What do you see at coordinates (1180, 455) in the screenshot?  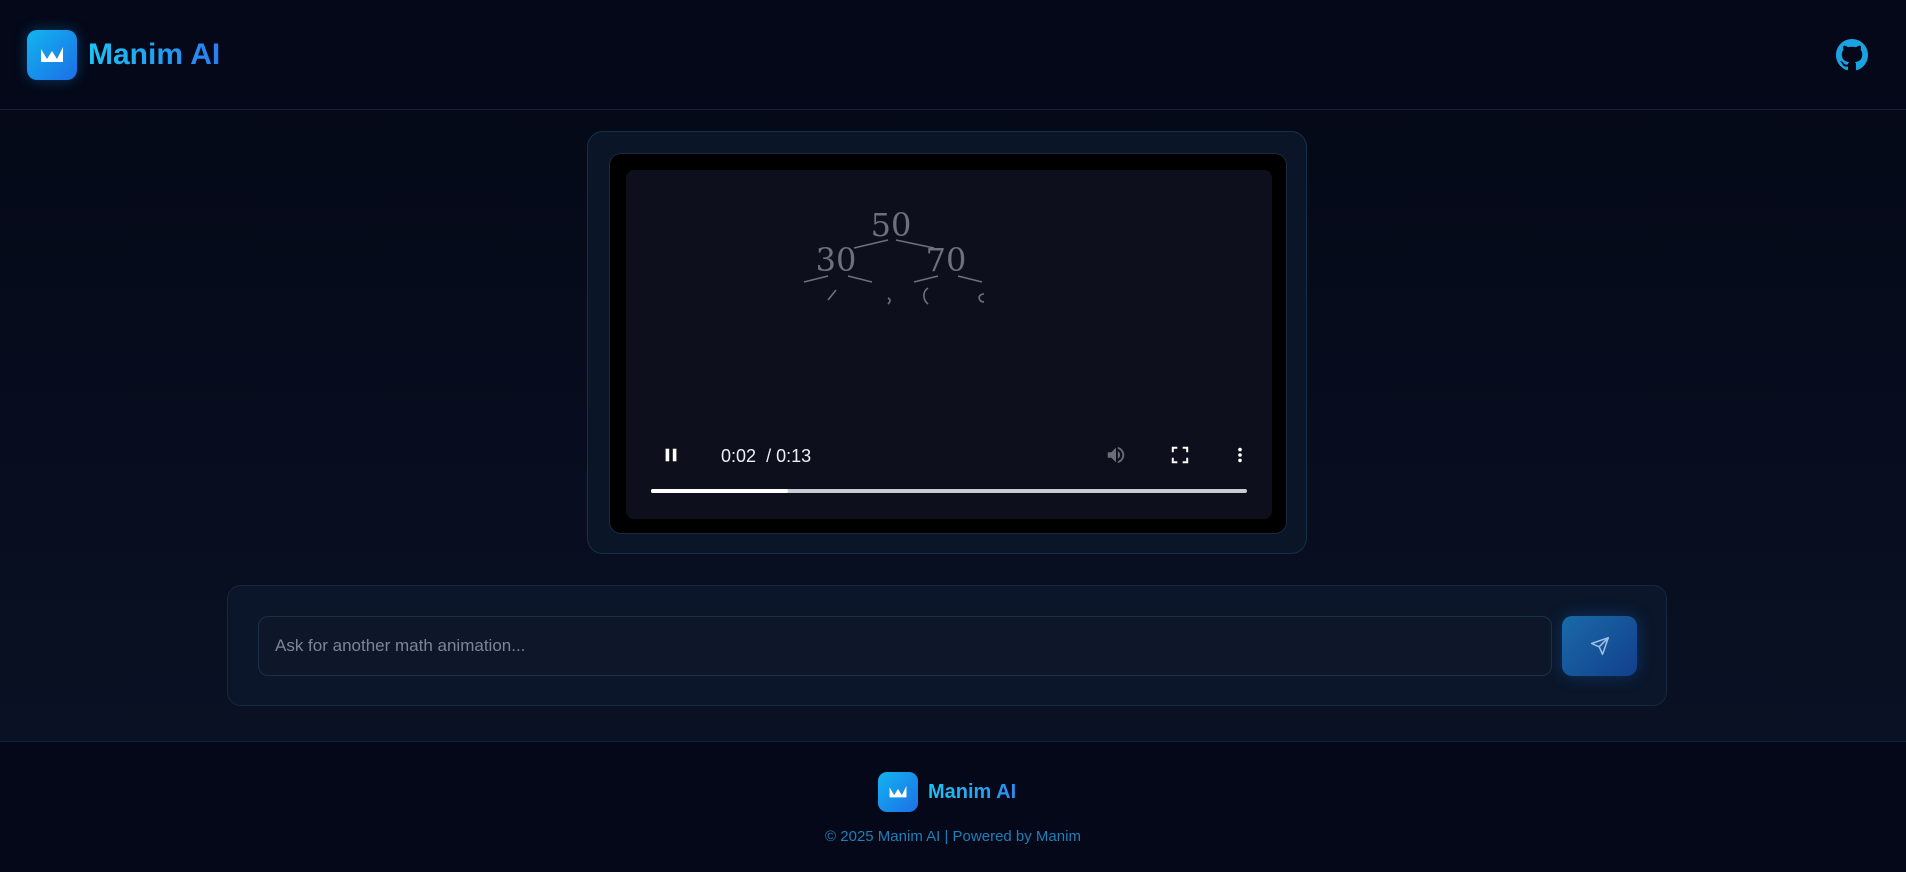 I see `fullscreen-icon` at bounding box center [1180, 455].